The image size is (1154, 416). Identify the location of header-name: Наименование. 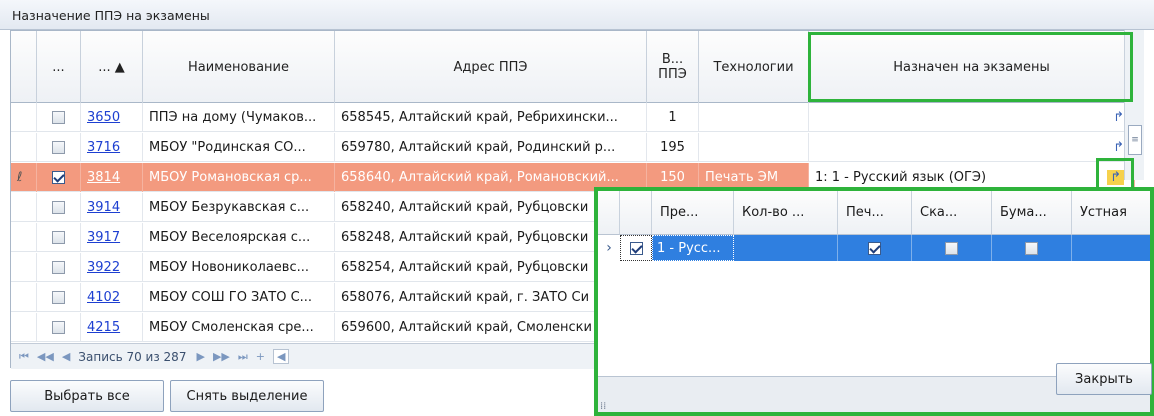
(239, 67).